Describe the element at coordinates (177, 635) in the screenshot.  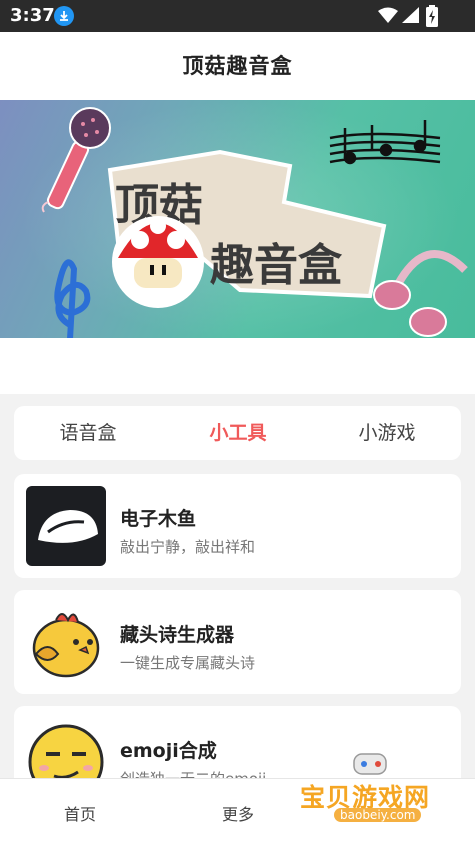
I see `card-title: 藏头诗生成器` at that location.